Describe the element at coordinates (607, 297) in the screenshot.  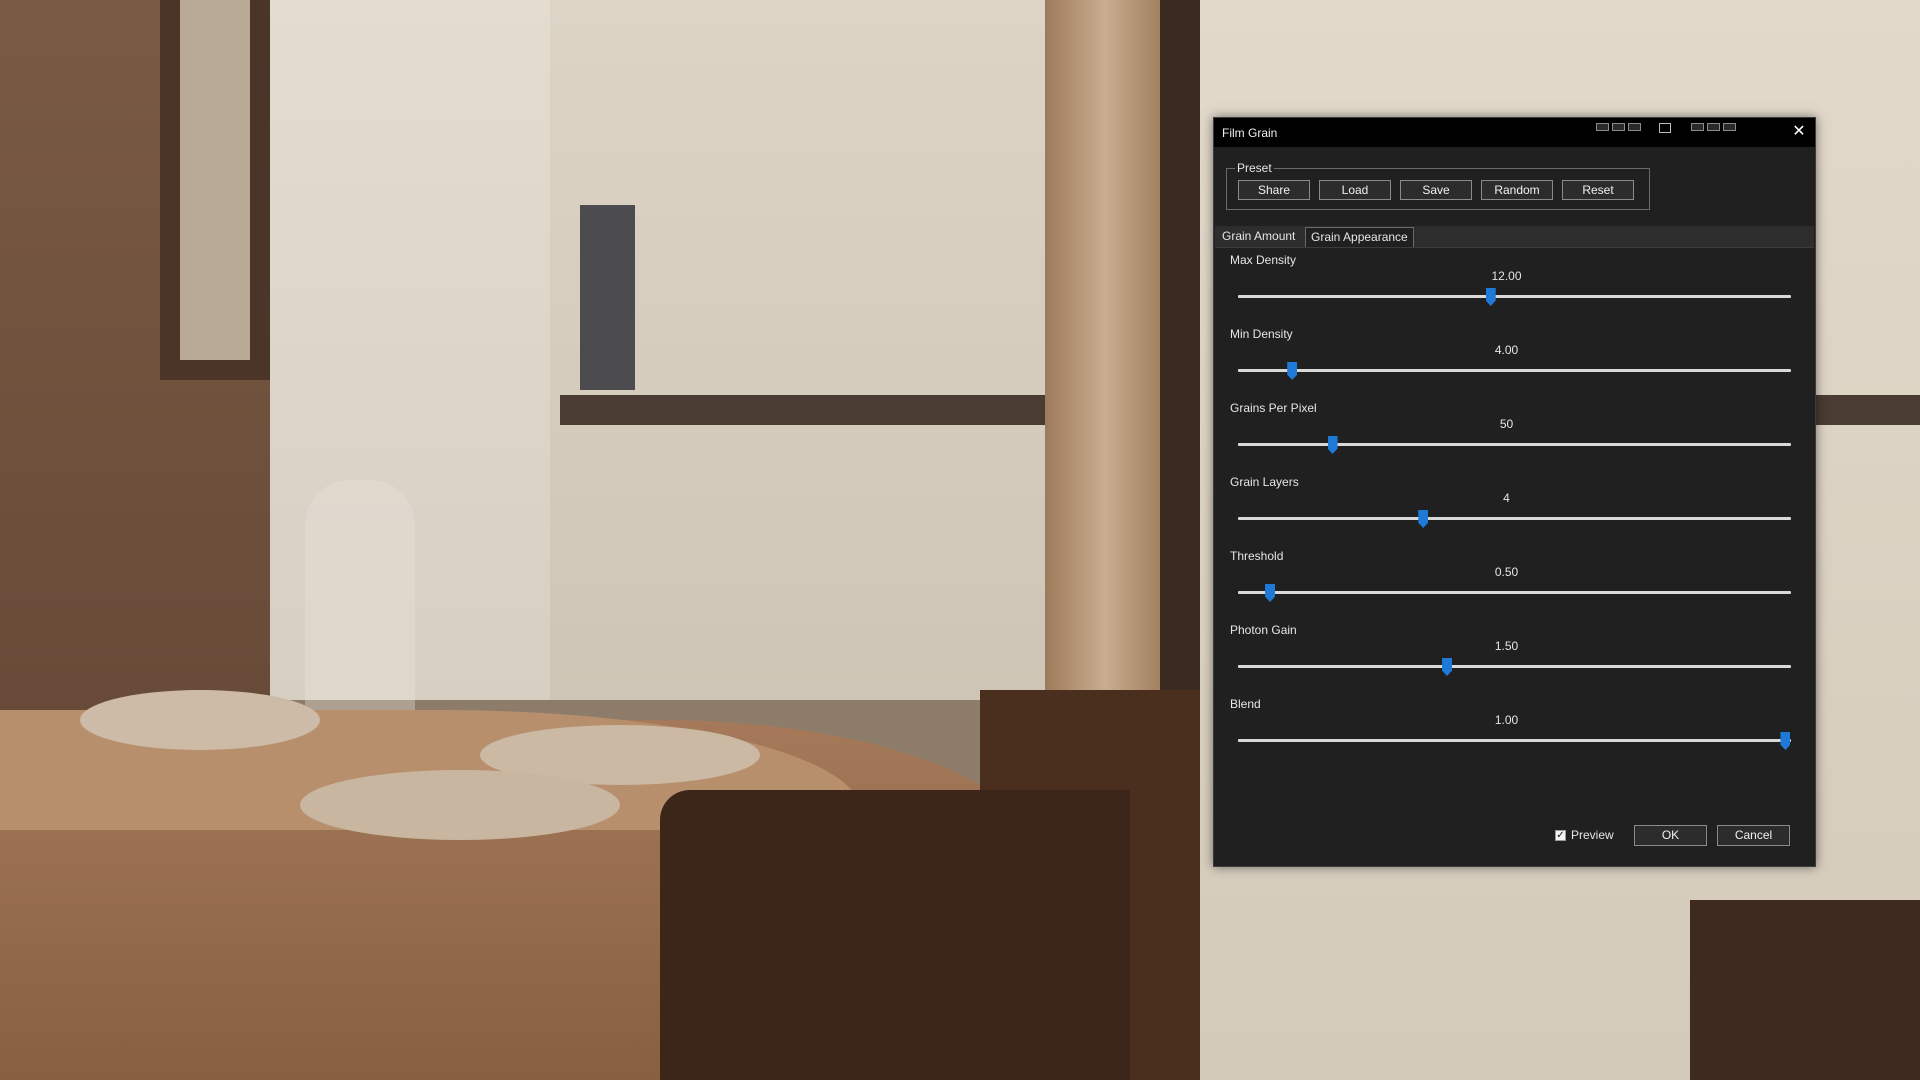
I see `bg-door` at that location.